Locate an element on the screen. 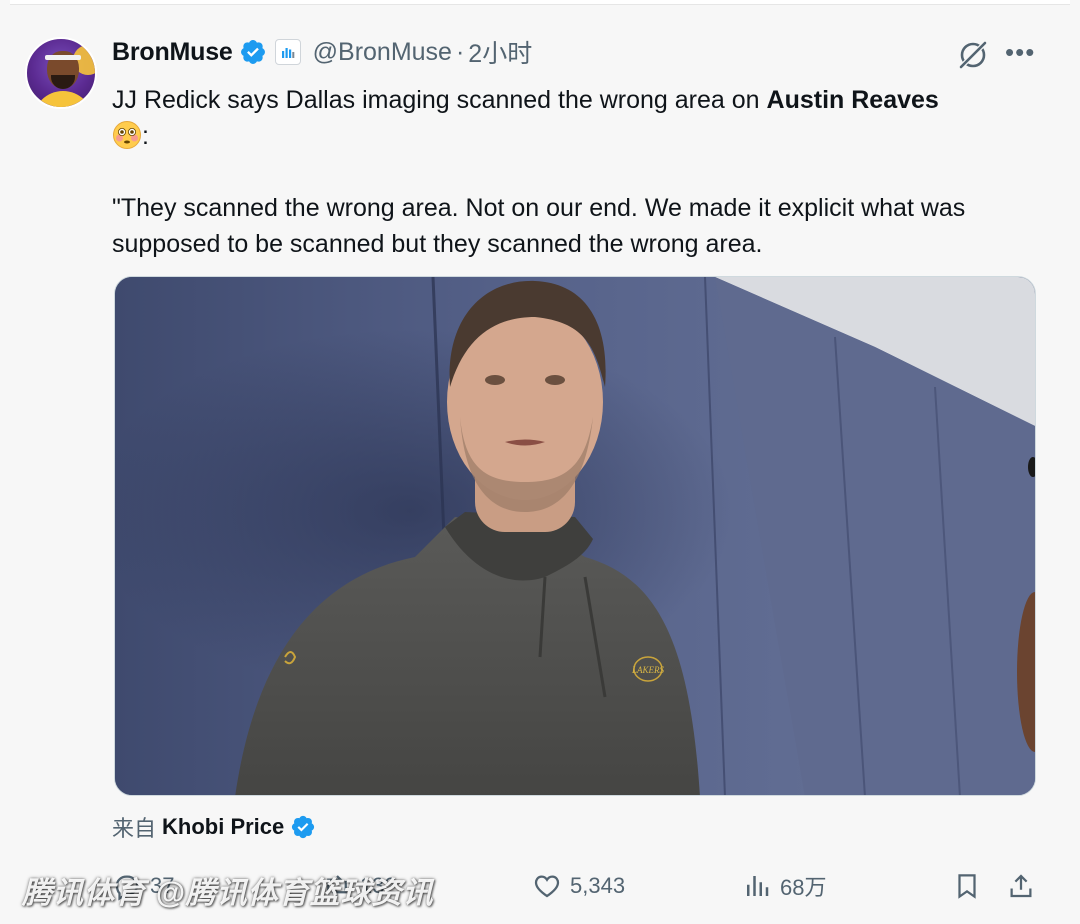 This screenshot has height=924, width=1080. author-name: BronMuse is located at coordinates (172, 52).